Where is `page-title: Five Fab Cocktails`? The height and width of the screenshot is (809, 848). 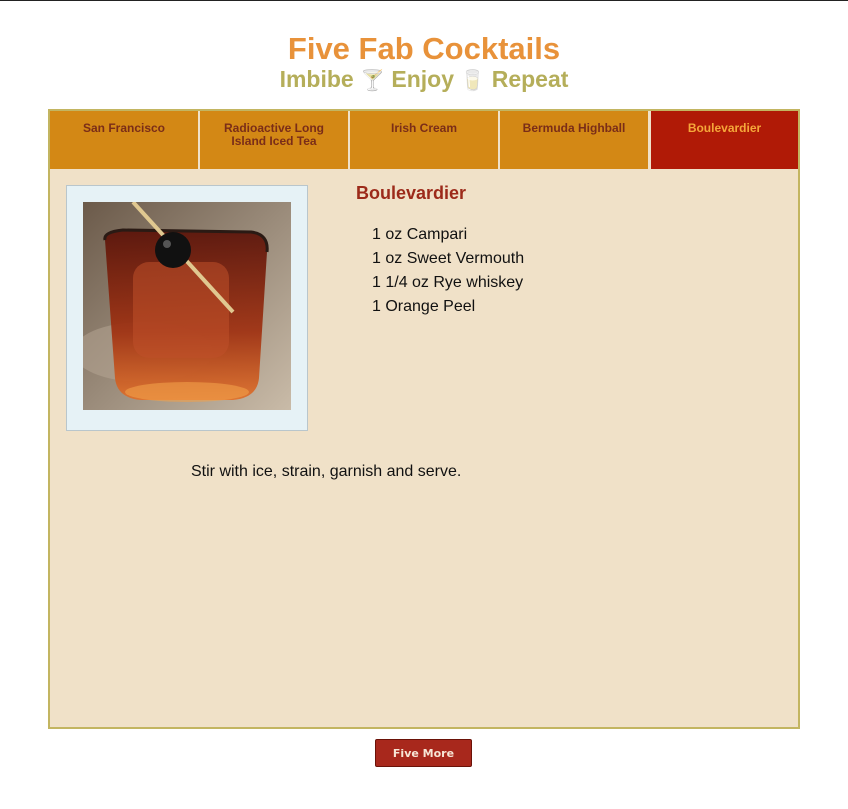 page-title: Five Fab Cocktails is located at coordinates (424, 48).